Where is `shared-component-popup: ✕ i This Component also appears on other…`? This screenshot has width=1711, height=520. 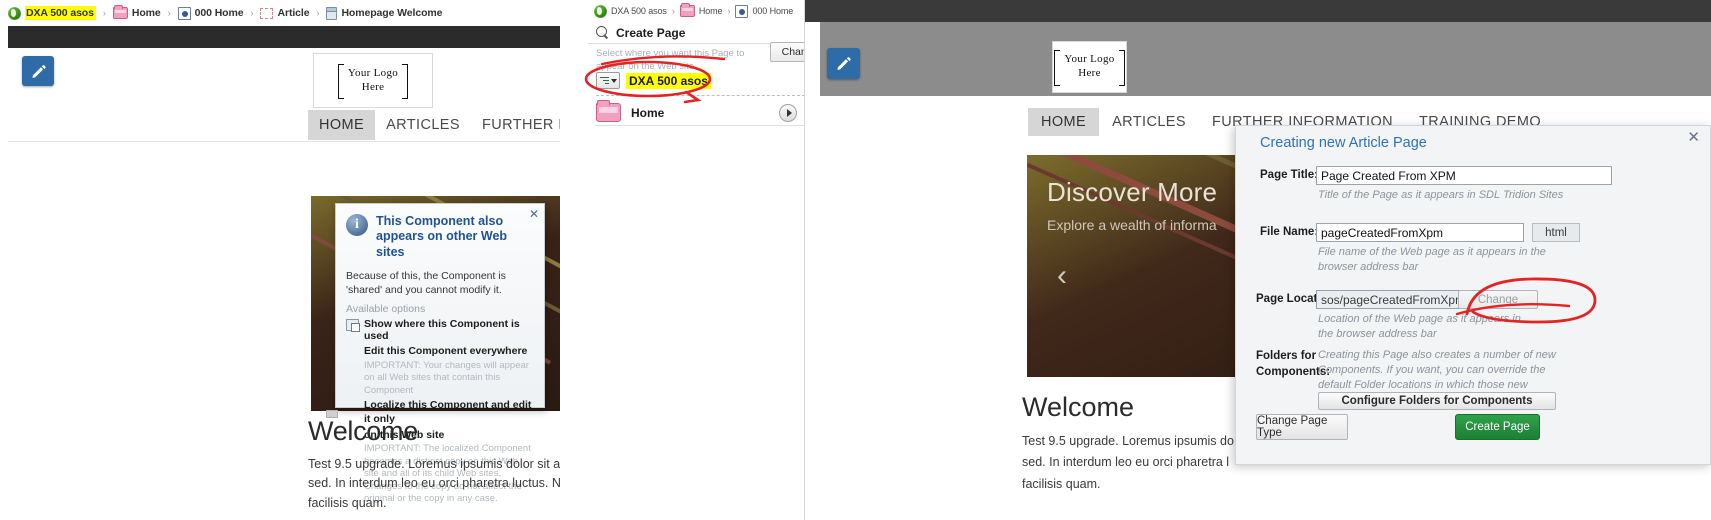
shared-component-popup: ✕ i This Component also appears on other… is located at coordinates (440, 353).